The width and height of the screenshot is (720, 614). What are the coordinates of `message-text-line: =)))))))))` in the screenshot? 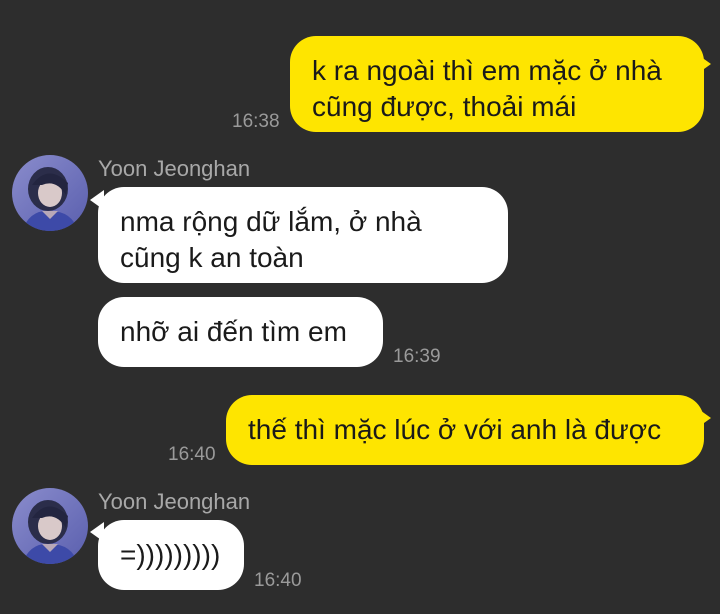 It's located at (170, 554).